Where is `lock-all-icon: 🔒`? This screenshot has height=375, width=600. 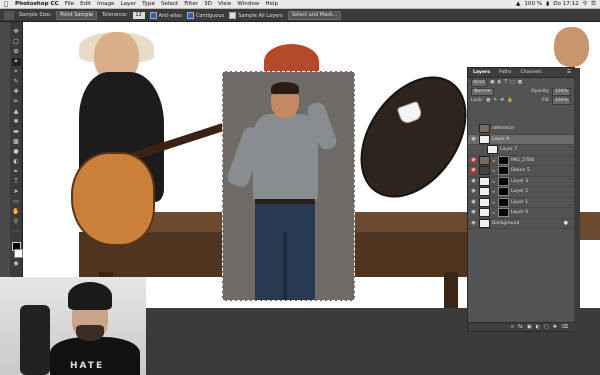
lock-all-icon: 🔒 is located at coordinates (510, 100).